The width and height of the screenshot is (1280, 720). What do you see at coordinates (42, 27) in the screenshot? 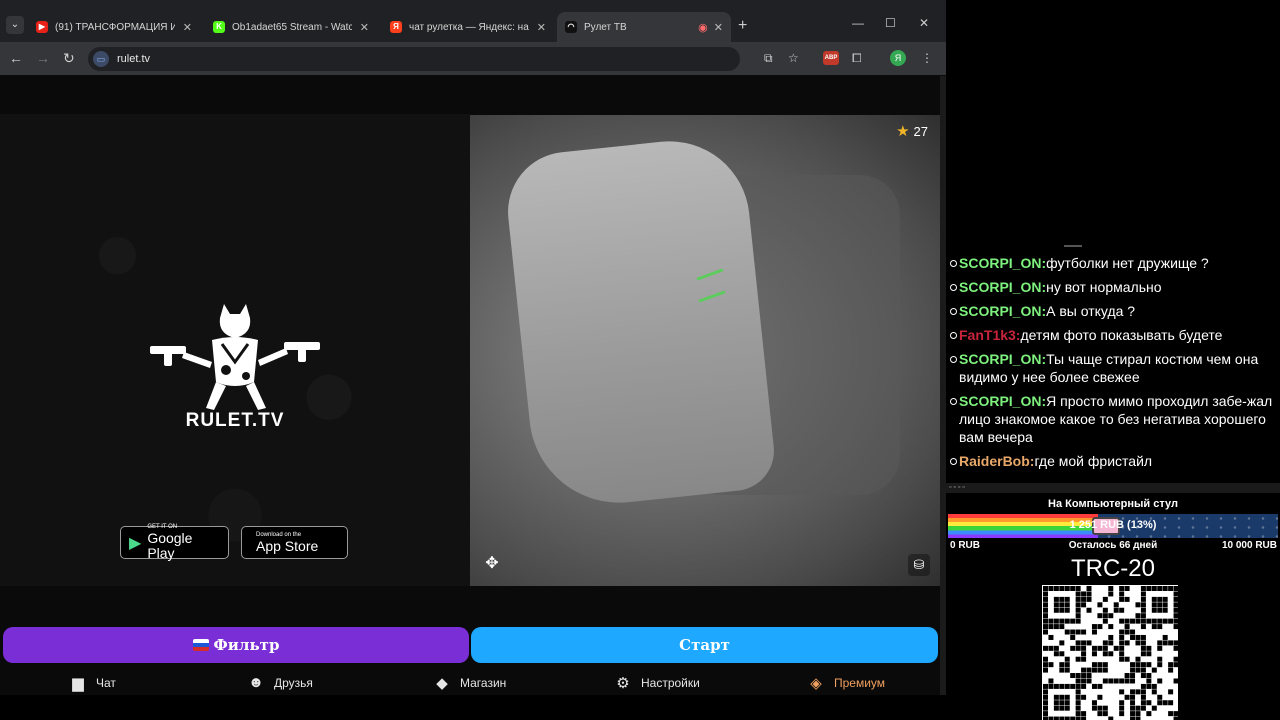
I see `youtube-favicon-icon: ▶` at bounding box center [42, 27].